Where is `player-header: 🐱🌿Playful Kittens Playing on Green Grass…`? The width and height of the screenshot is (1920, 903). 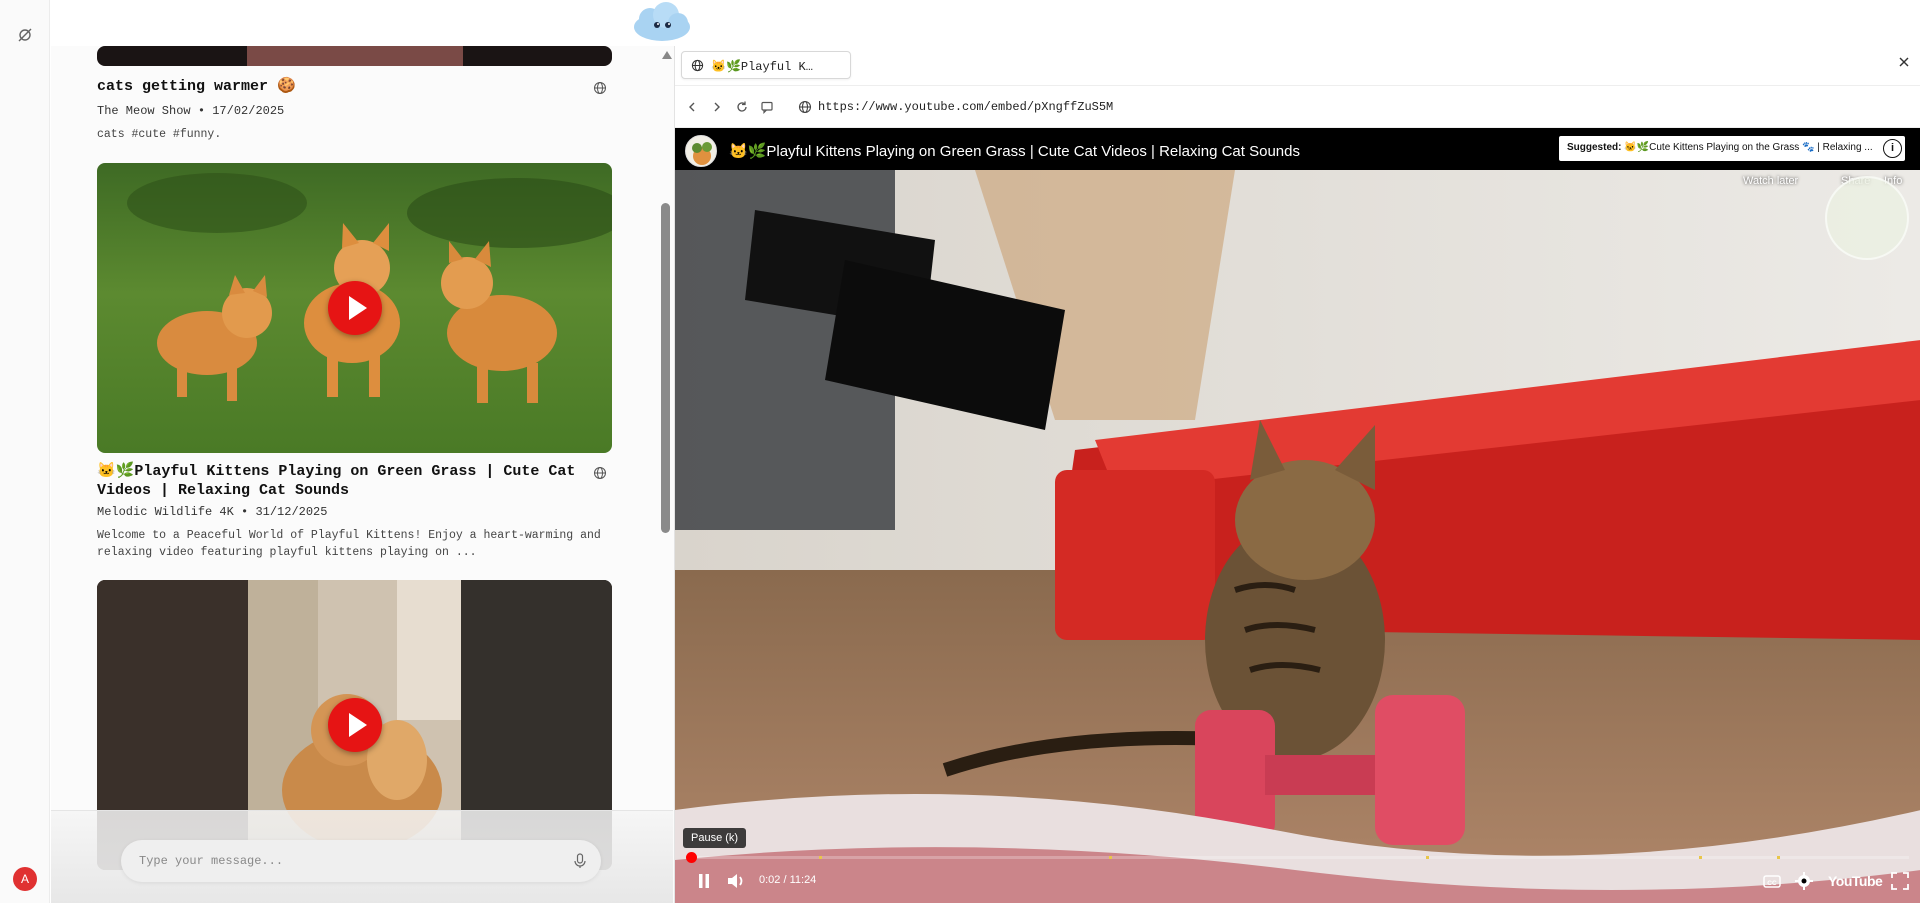 player-header: 🐱🌿Playful Kittens Playing on Green Grass… is located at coordinates (1297, 149).